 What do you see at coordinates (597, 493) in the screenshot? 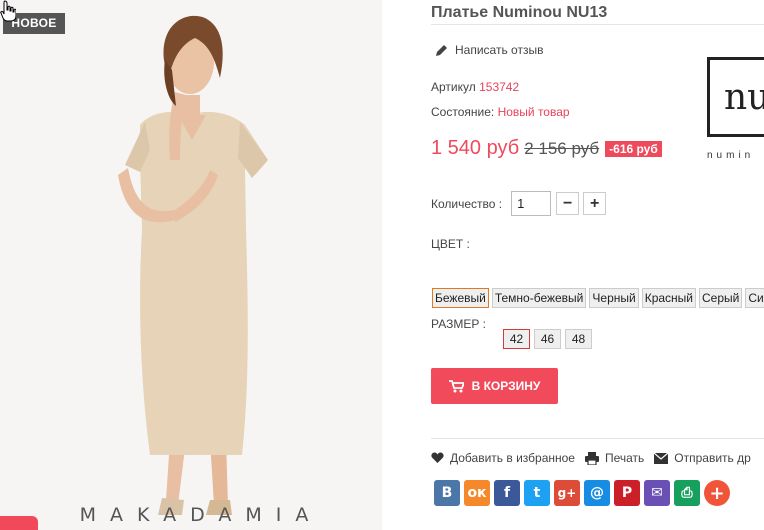
I see `mail-ru-icon: @` at bounding box center [597, 493].